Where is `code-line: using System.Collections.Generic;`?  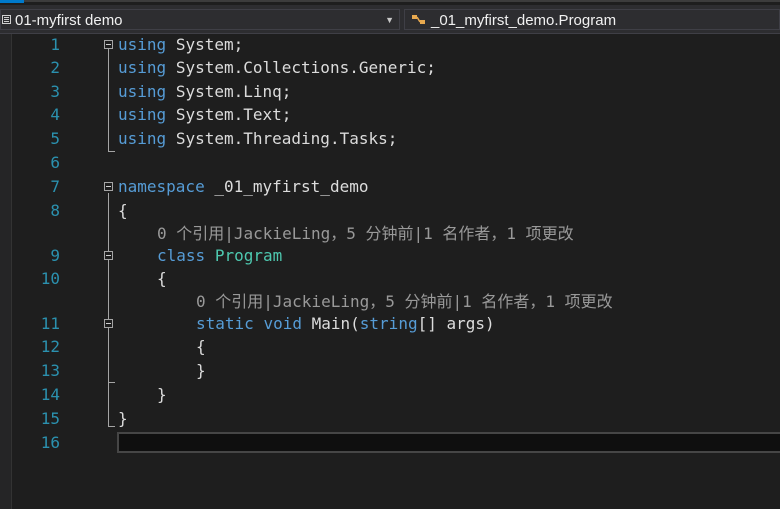 code-line: using System.Collections.Generic; is located at coordinates (277, 68).